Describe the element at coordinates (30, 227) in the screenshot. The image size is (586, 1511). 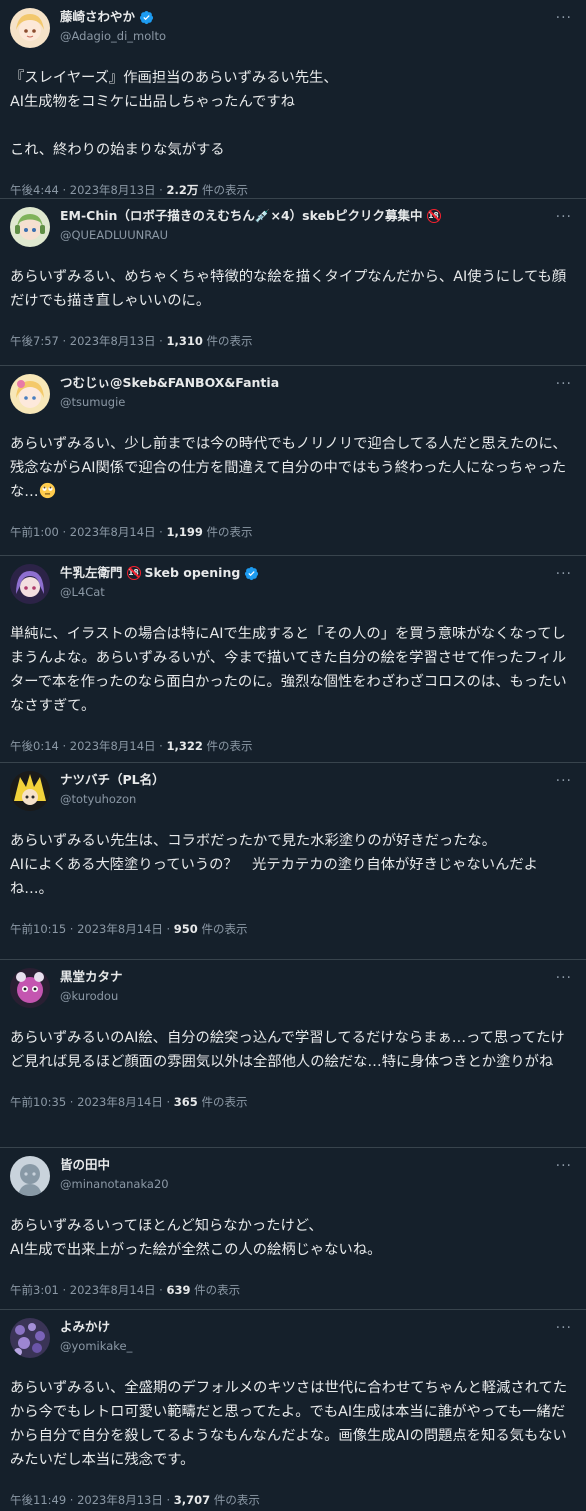
I see `robot-girl-avatar` at that location.